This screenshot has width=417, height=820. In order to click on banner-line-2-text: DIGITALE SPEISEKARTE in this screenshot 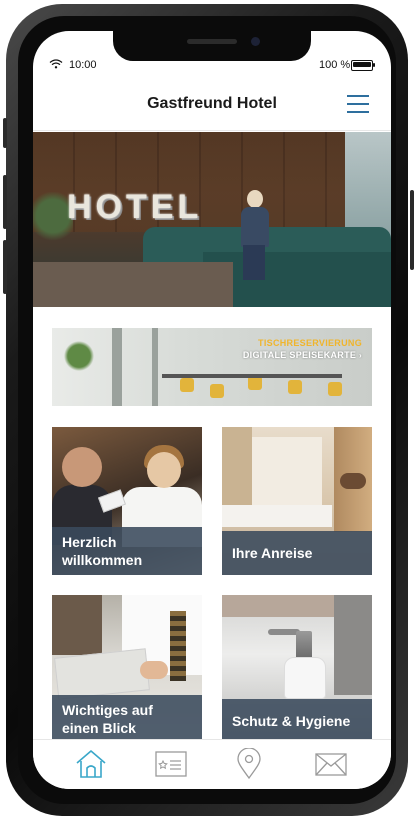, I will do `click(299, 355)`.